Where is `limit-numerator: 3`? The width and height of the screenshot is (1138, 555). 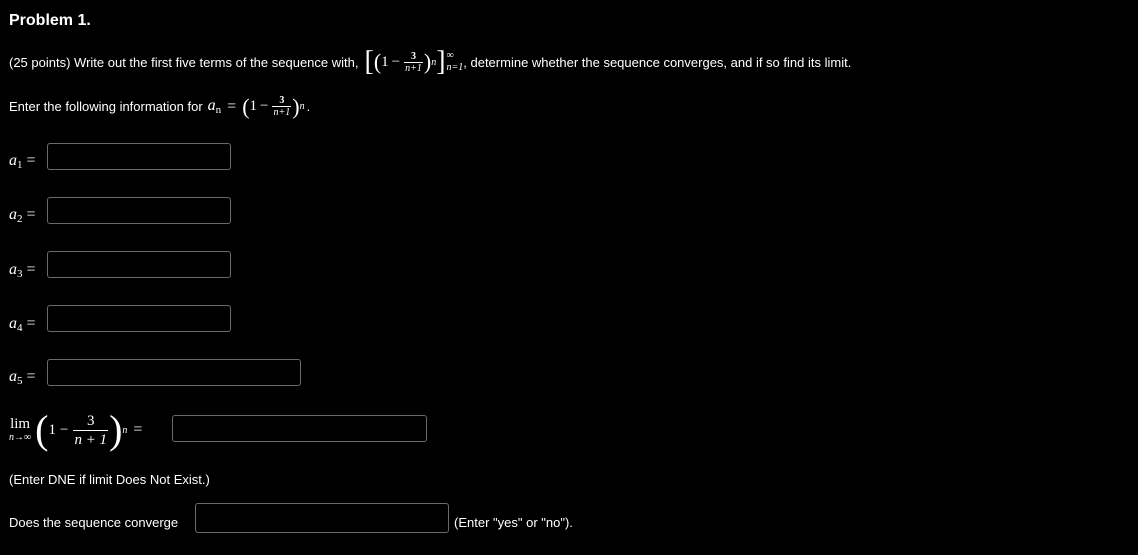
limit-numerator: 3 is located at coordinates (91, 420).